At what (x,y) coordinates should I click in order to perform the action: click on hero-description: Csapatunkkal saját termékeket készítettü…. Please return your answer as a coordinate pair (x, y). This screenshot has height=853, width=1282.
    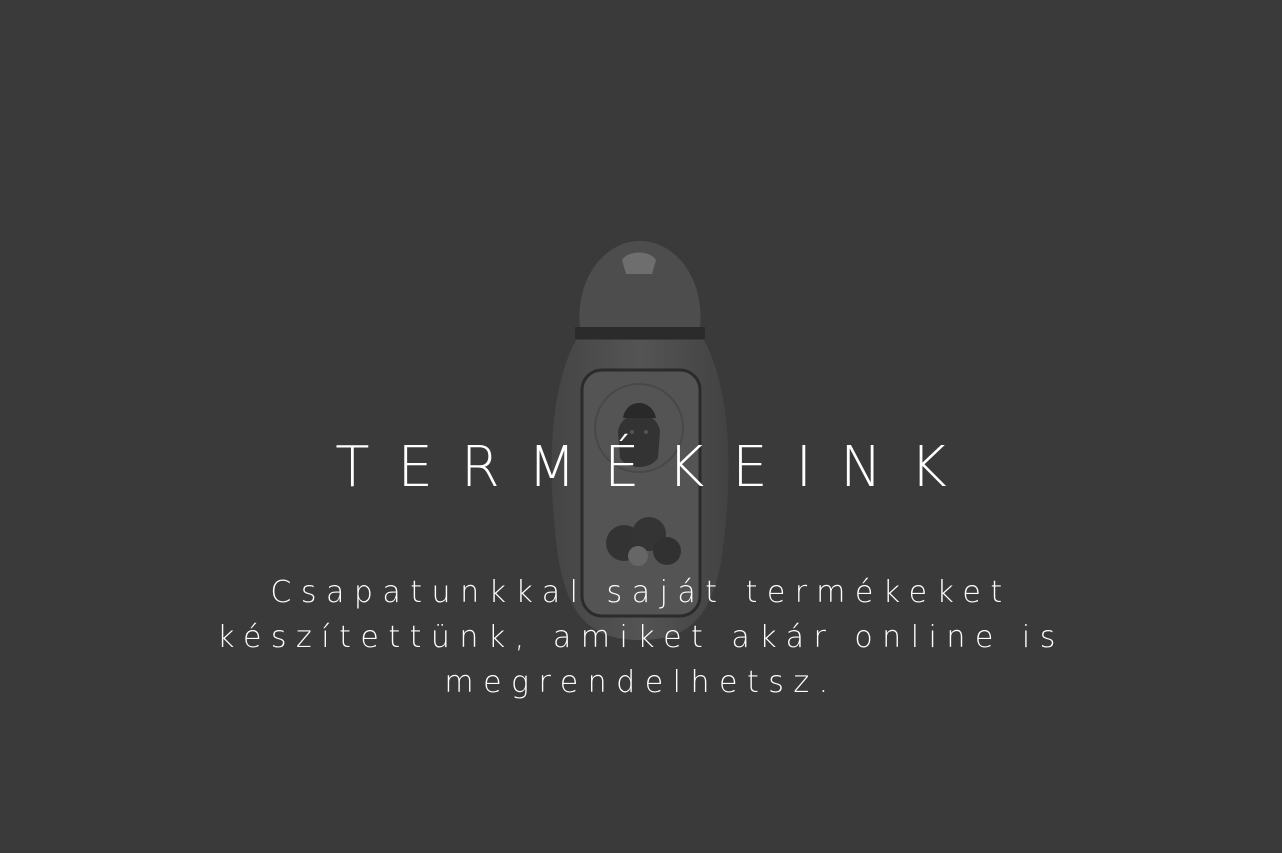
    Looking at the image, I should click on (641, 637).